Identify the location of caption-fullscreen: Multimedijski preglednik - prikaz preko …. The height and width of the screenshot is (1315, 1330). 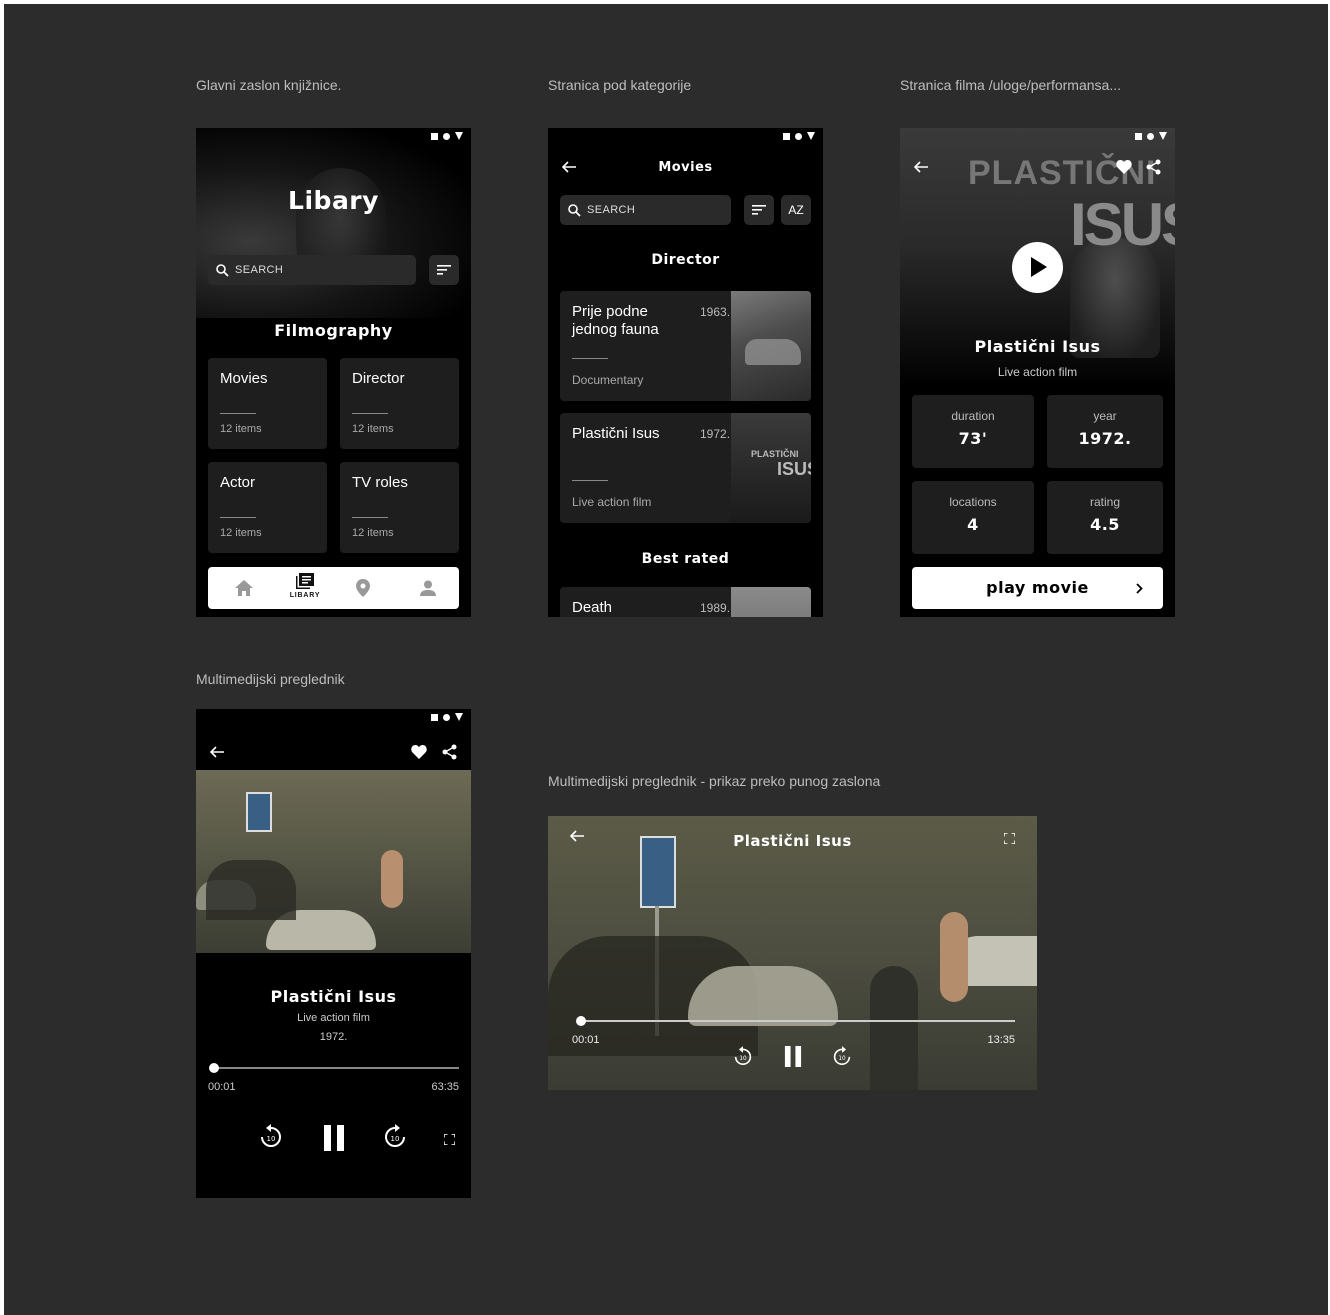
(714, 781).